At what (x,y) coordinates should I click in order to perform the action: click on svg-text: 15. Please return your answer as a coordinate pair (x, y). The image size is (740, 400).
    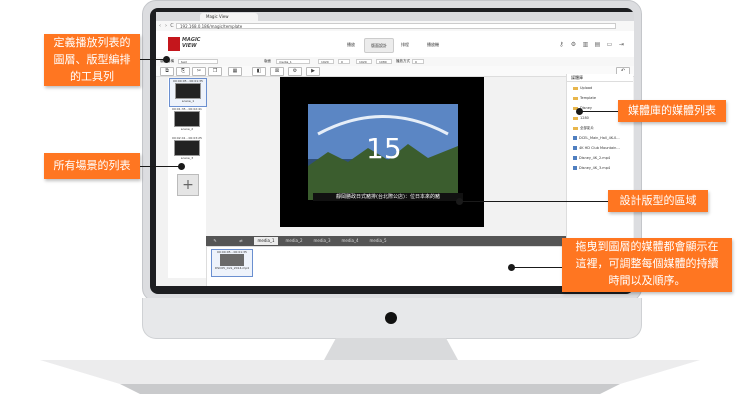
    Looking at the image, I should click on (384, 148).